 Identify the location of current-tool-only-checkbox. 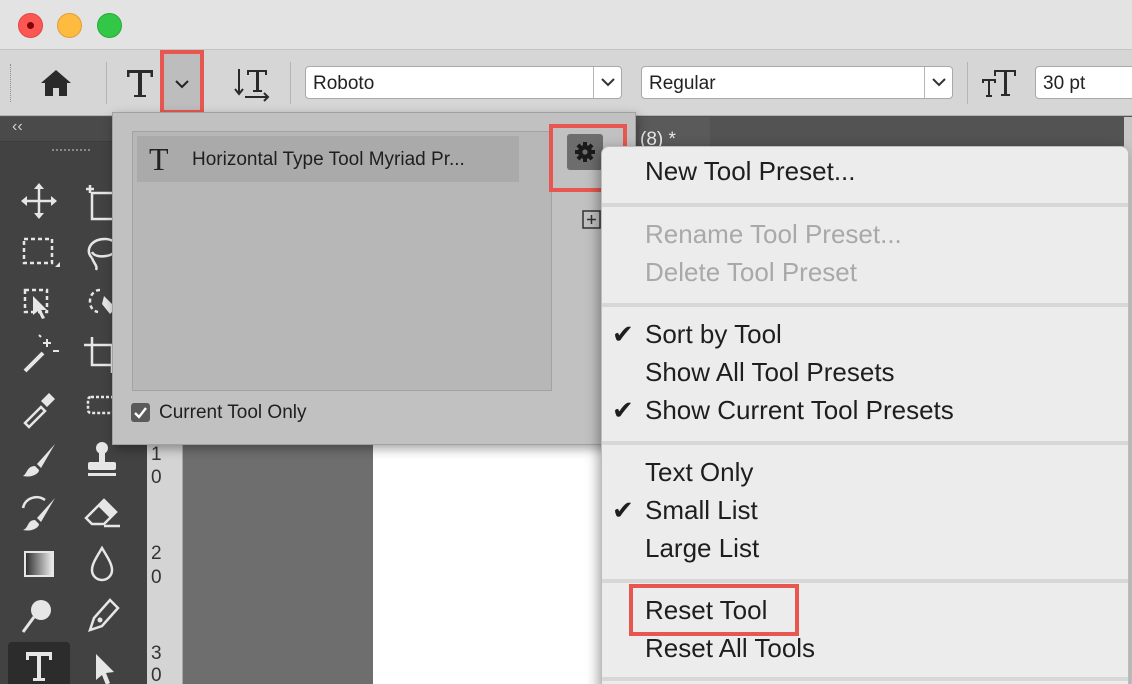
(140, 412).